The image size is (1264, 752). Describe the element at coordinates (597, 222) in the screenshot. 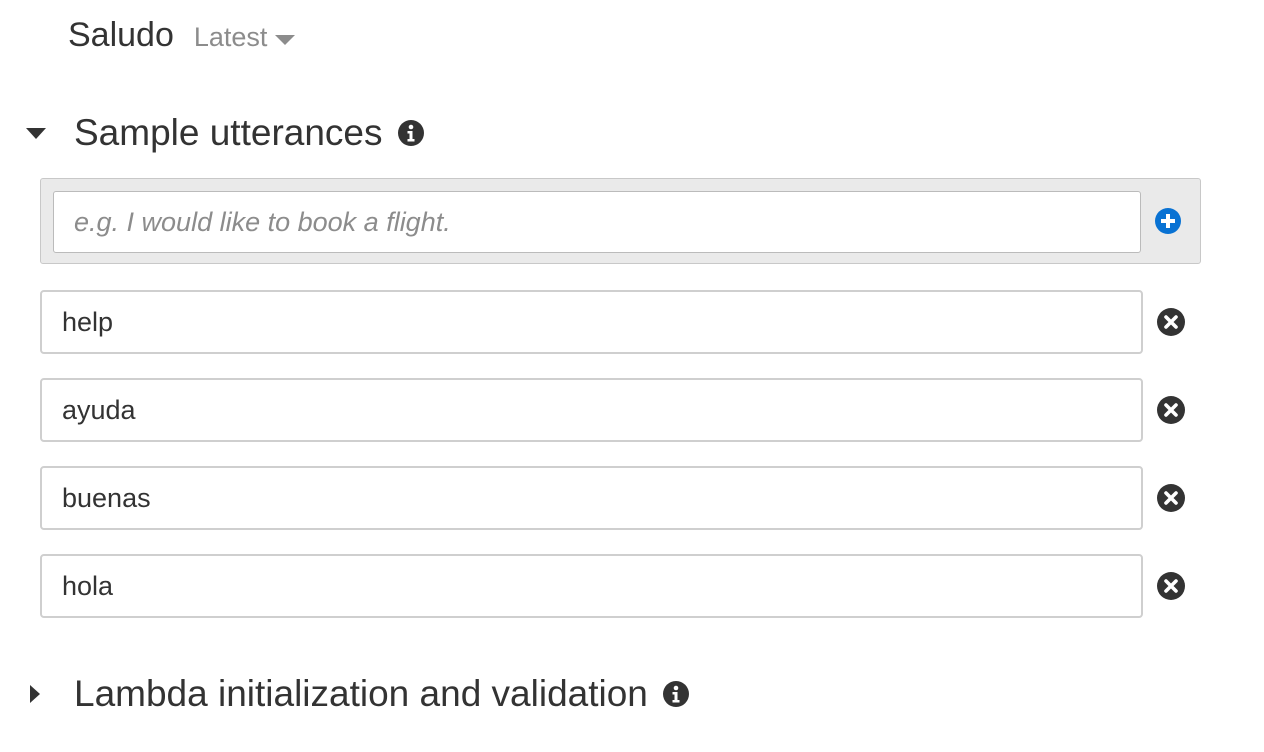

I see `new-utterance-input` at that location.